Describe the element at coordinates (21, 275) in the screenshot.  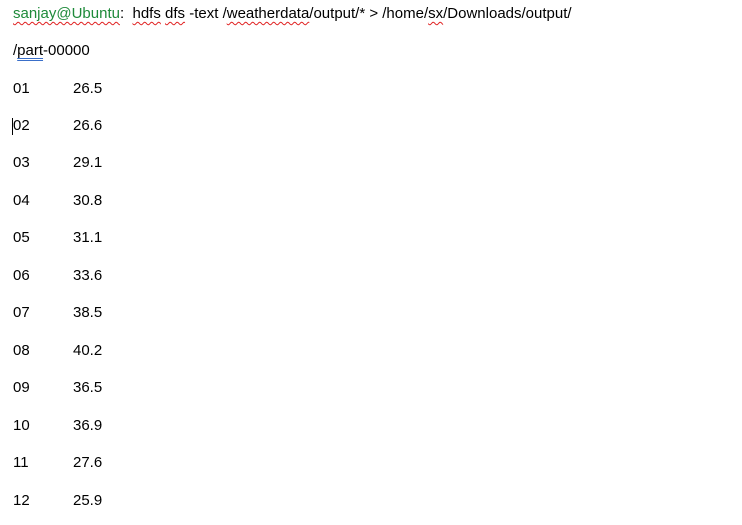
I see `month-value: 06` at that location.